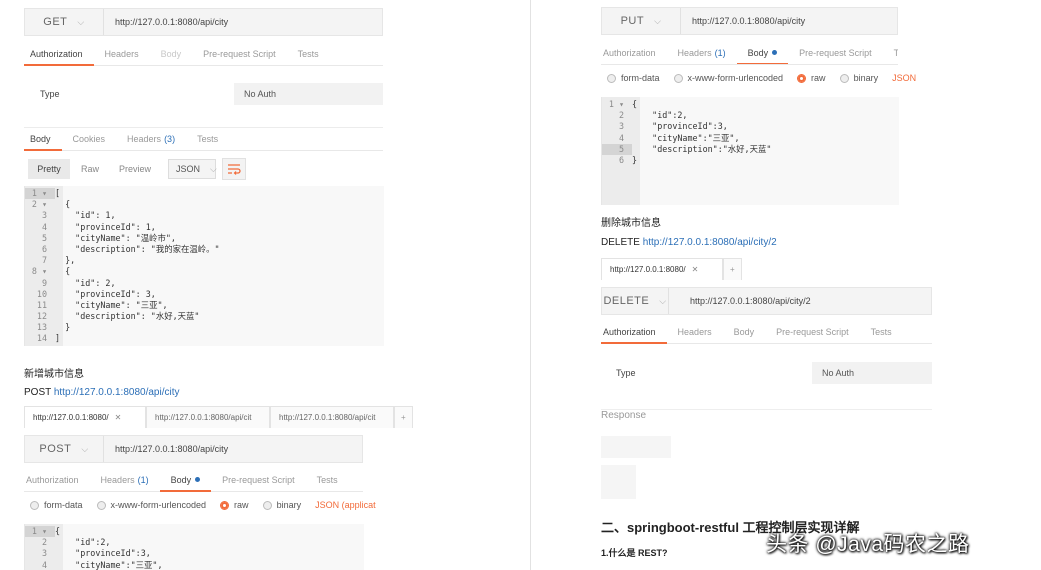  I want to click on line-number: 13, so click(41, 327).